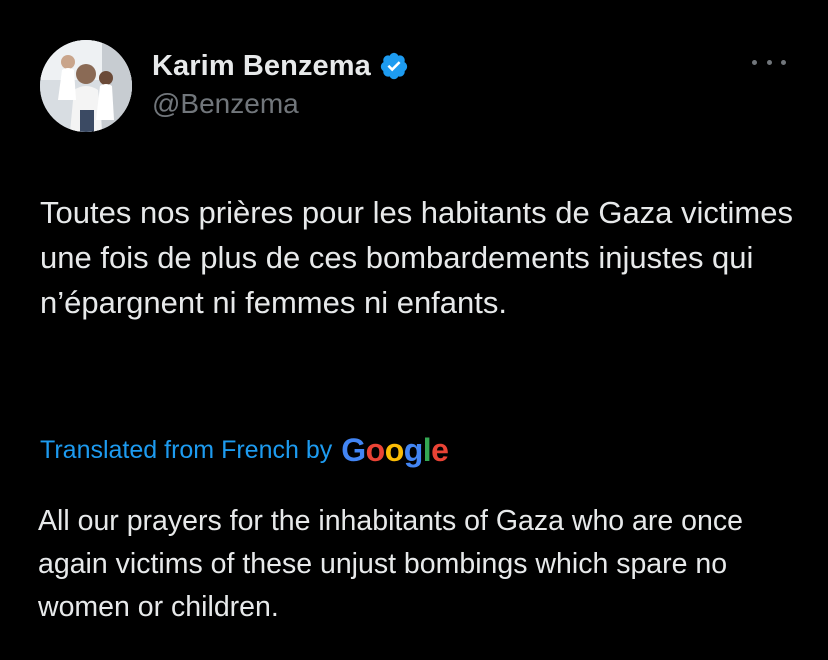 This screenshot has height=660, width=828. What do you see at coordinates (261, 66) in the screenshot?
I see `author-display-name: Karim Benzema` at bounding box center [261, 66].